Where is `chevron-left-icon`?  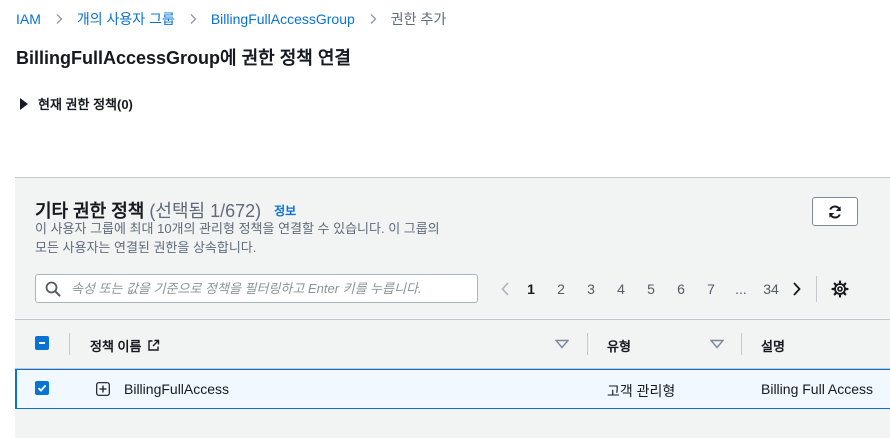
chevron-left-icon is located at coordinates (505, 289).